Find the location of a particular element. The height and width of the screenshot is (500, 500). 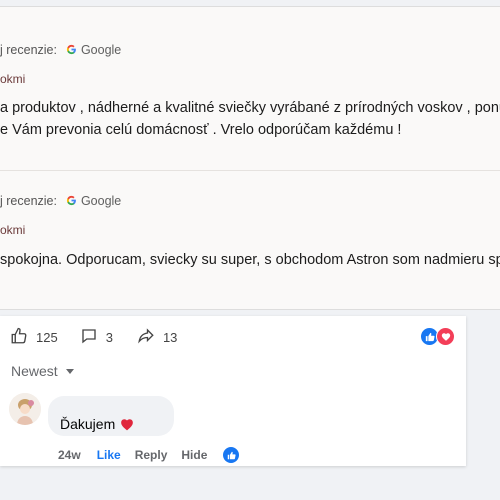

comments-sort-dropdown: Newest is located at coordinates (42, 371).